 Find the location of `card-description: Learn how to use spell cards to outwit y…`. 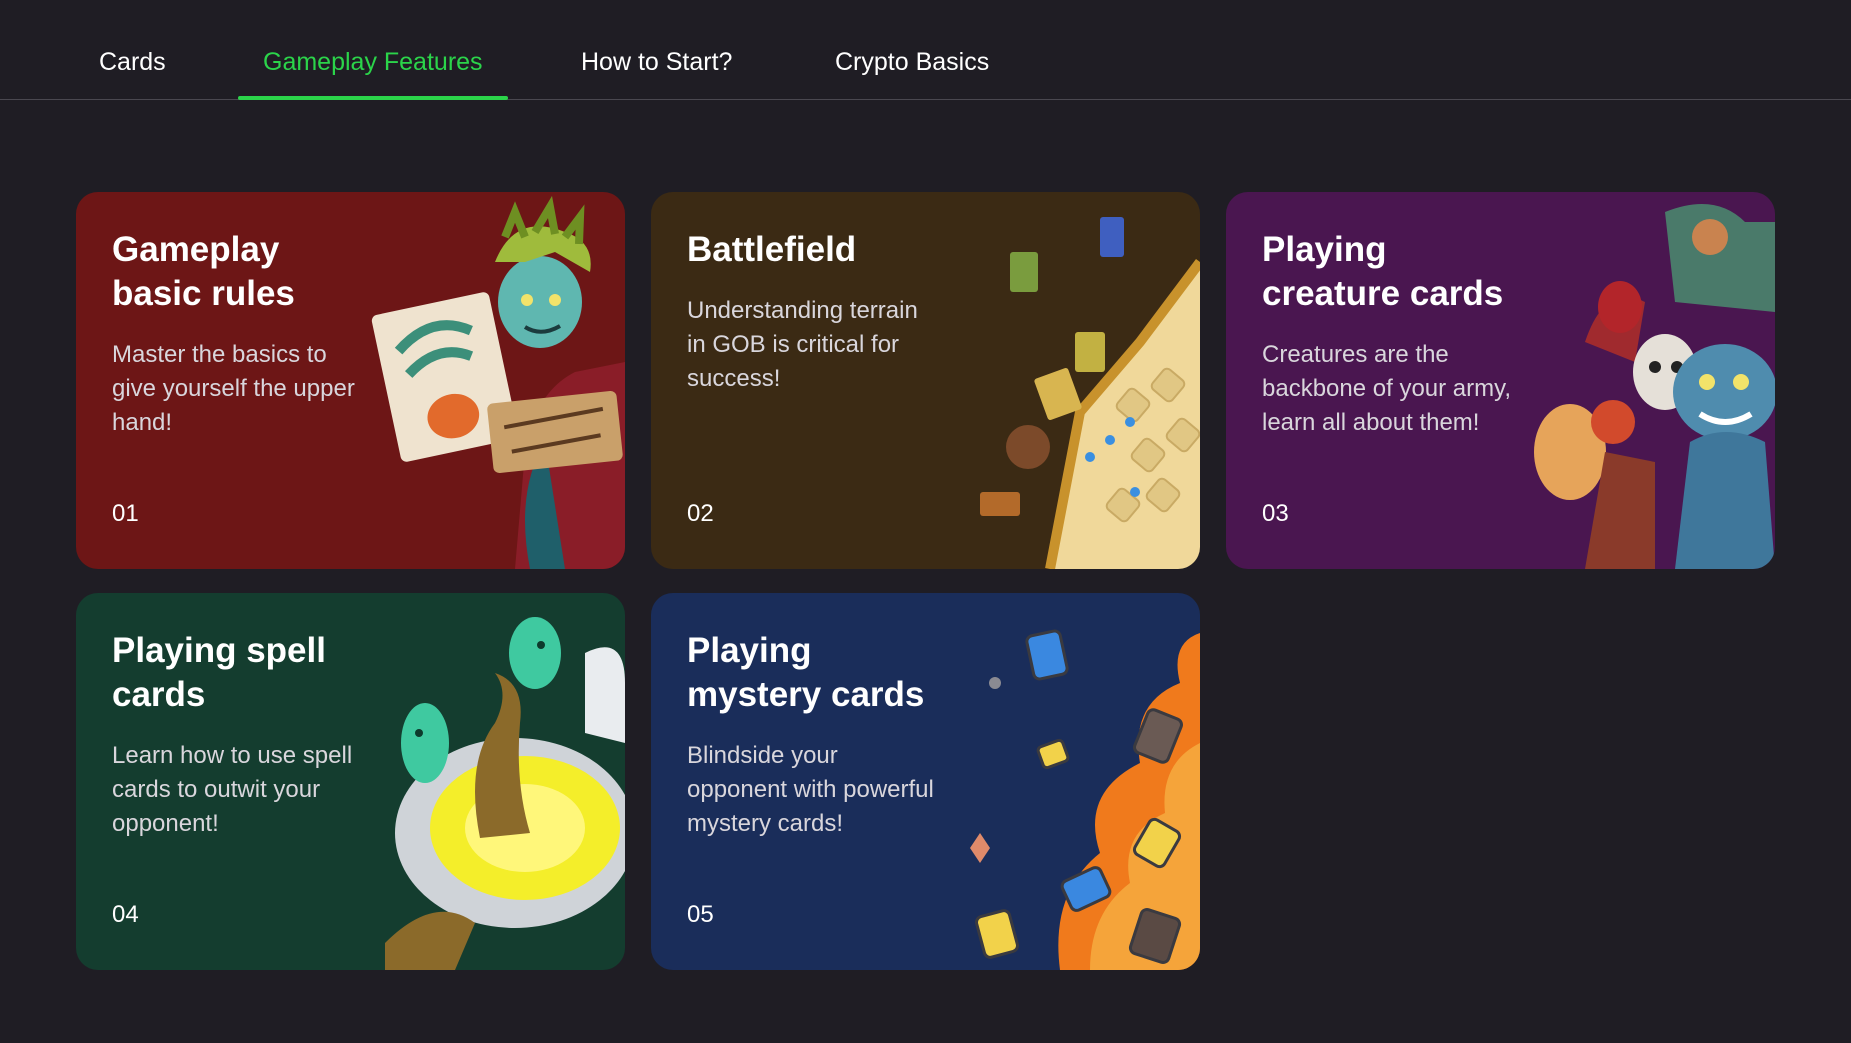

card-description: Learn how to use spell cards to outwit y… is located at coordinates (232, 789).